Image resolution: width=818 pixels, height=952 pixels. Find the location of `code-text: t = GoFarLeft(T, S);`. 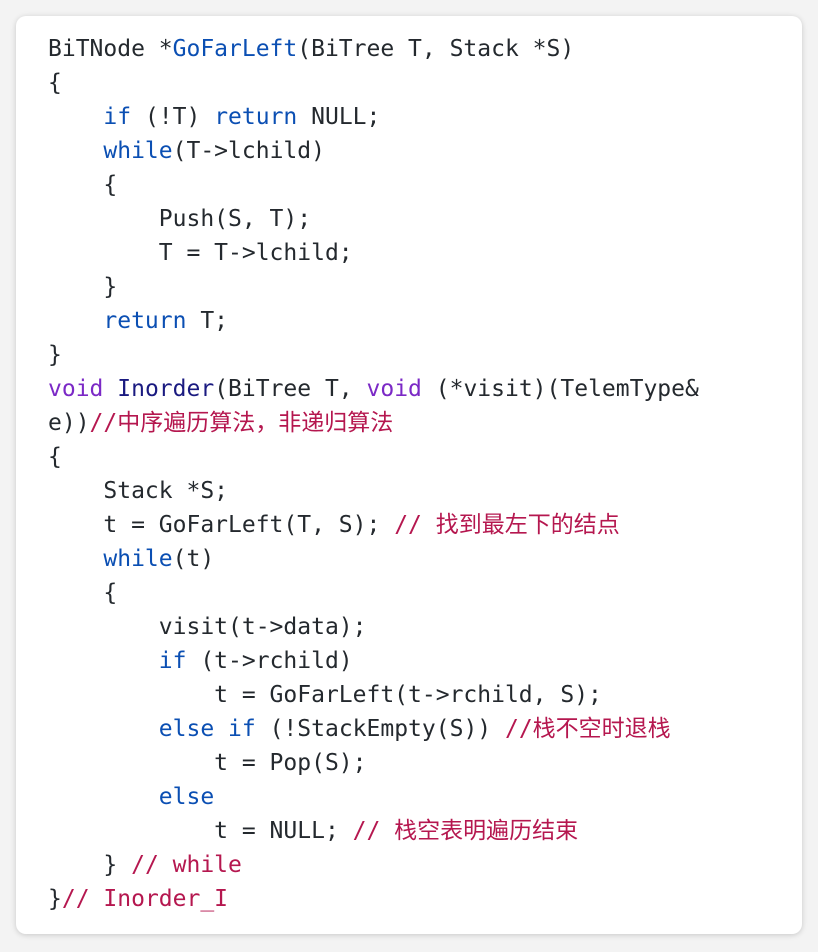

code-text: t = GoFarLeft(T, S); is located at coordinates (221, 525).